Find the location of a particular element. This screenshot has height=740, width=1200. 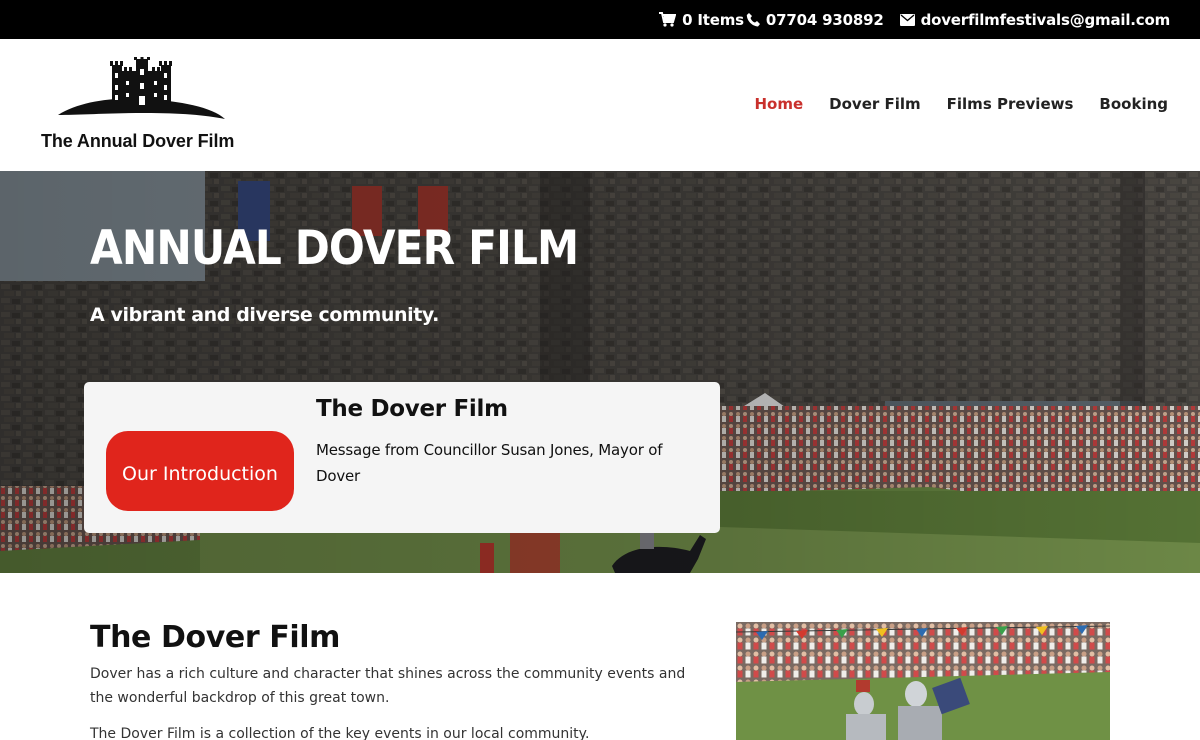

intro-card-title: The Dover Film is located at coordinates (412, 409).